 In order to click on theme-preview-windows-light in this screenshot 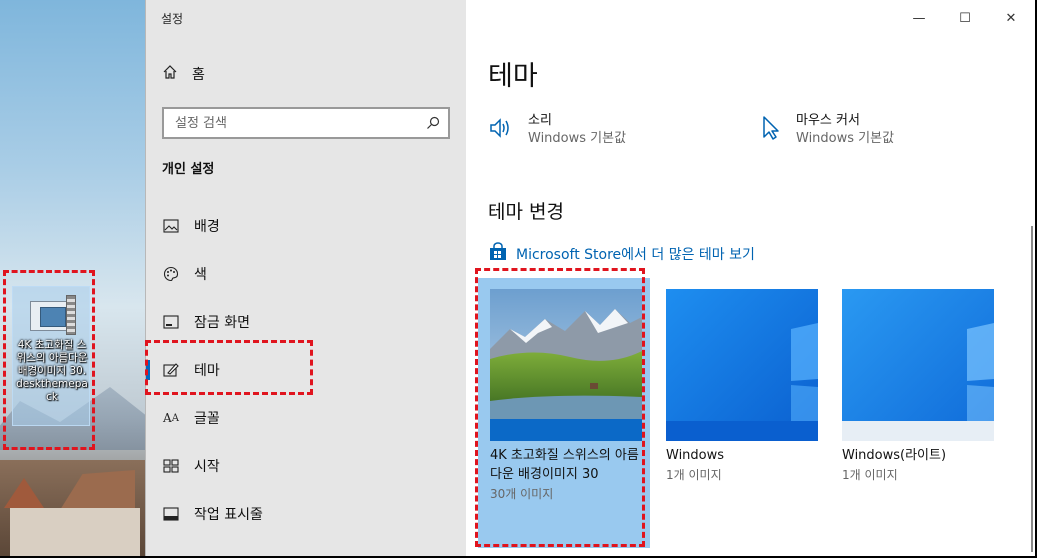, I will do `click(918, 365)`.